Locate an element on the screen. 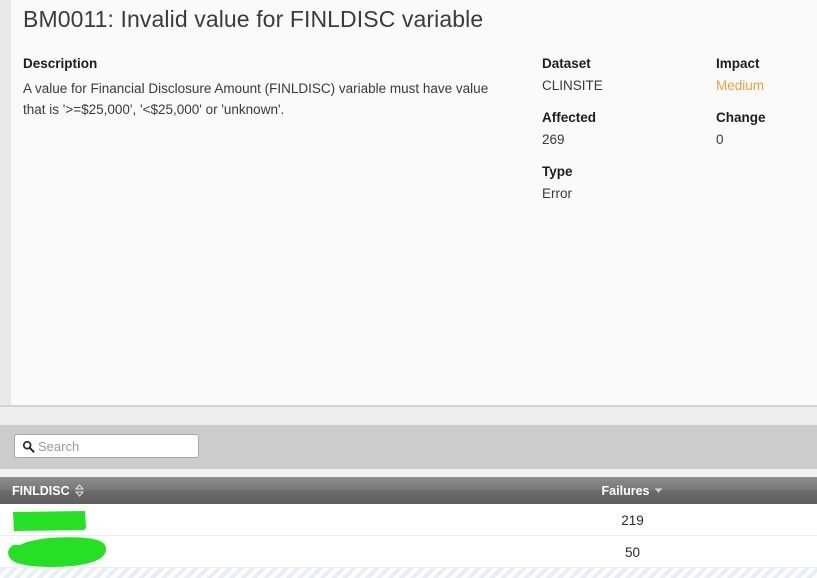 The width and height of the screenshot is (817, 578). cell-failures: 219 is located at coordinates (632, 520).